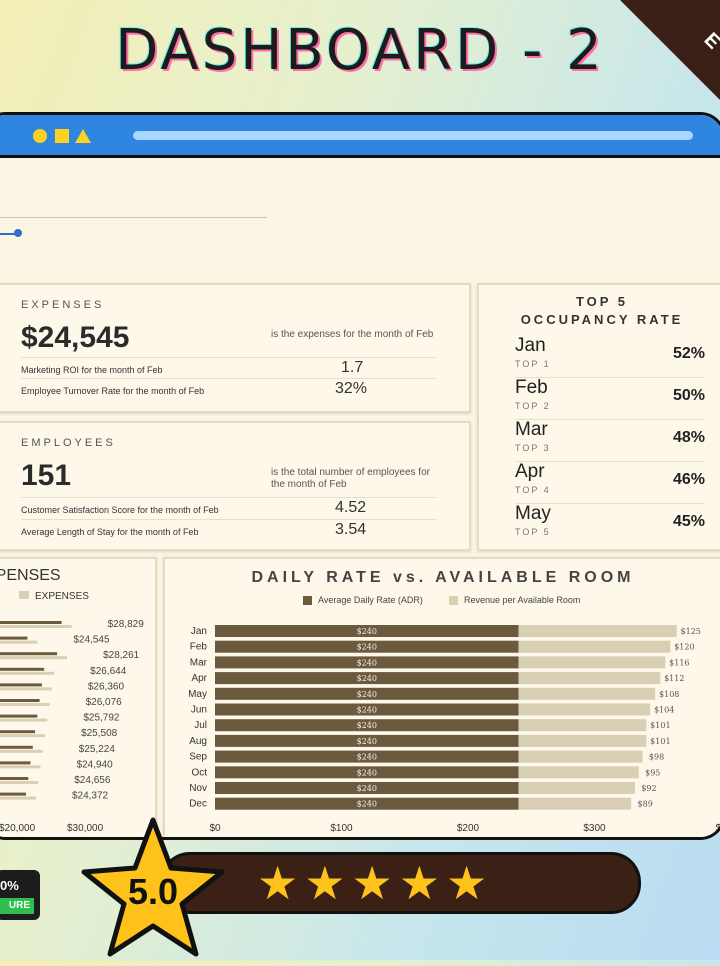 The height and width of the screenshot is (966, 720). Describe the element at coordinates (352, 367) in the screenshot. I see `kpi-value: 1.7` at that location.